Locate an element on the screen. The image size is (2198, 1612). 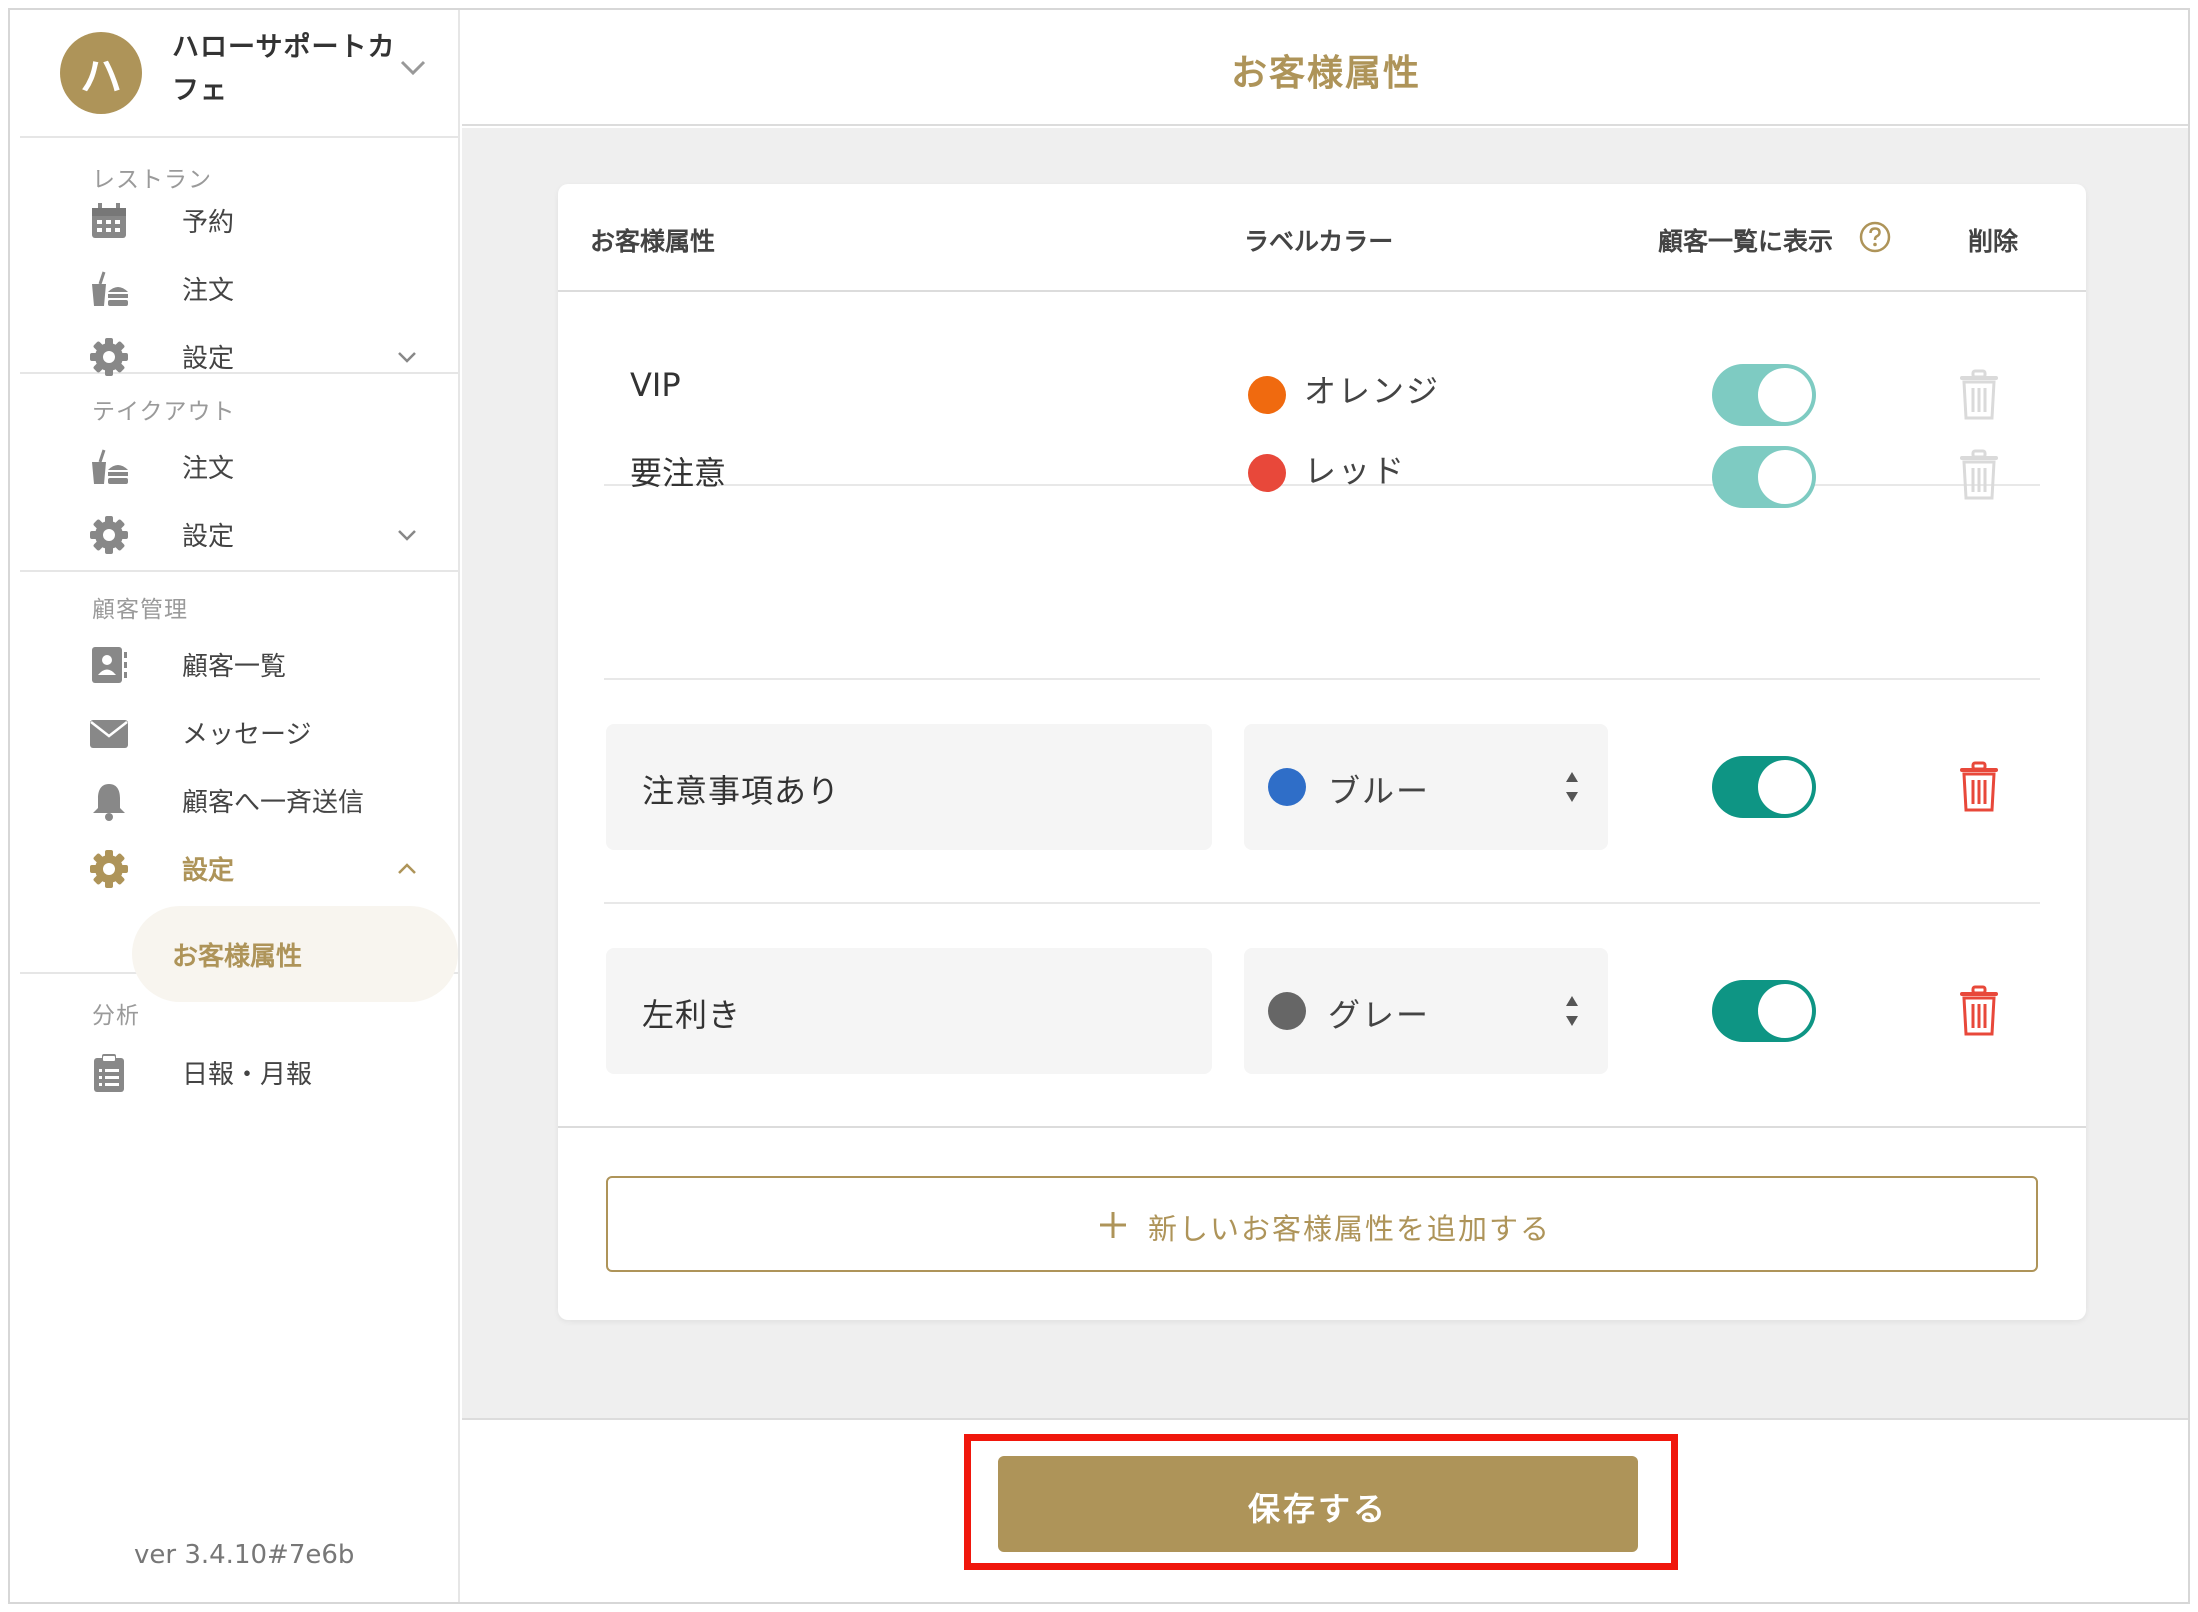
bell-icon is located at coordinates (109, 802).